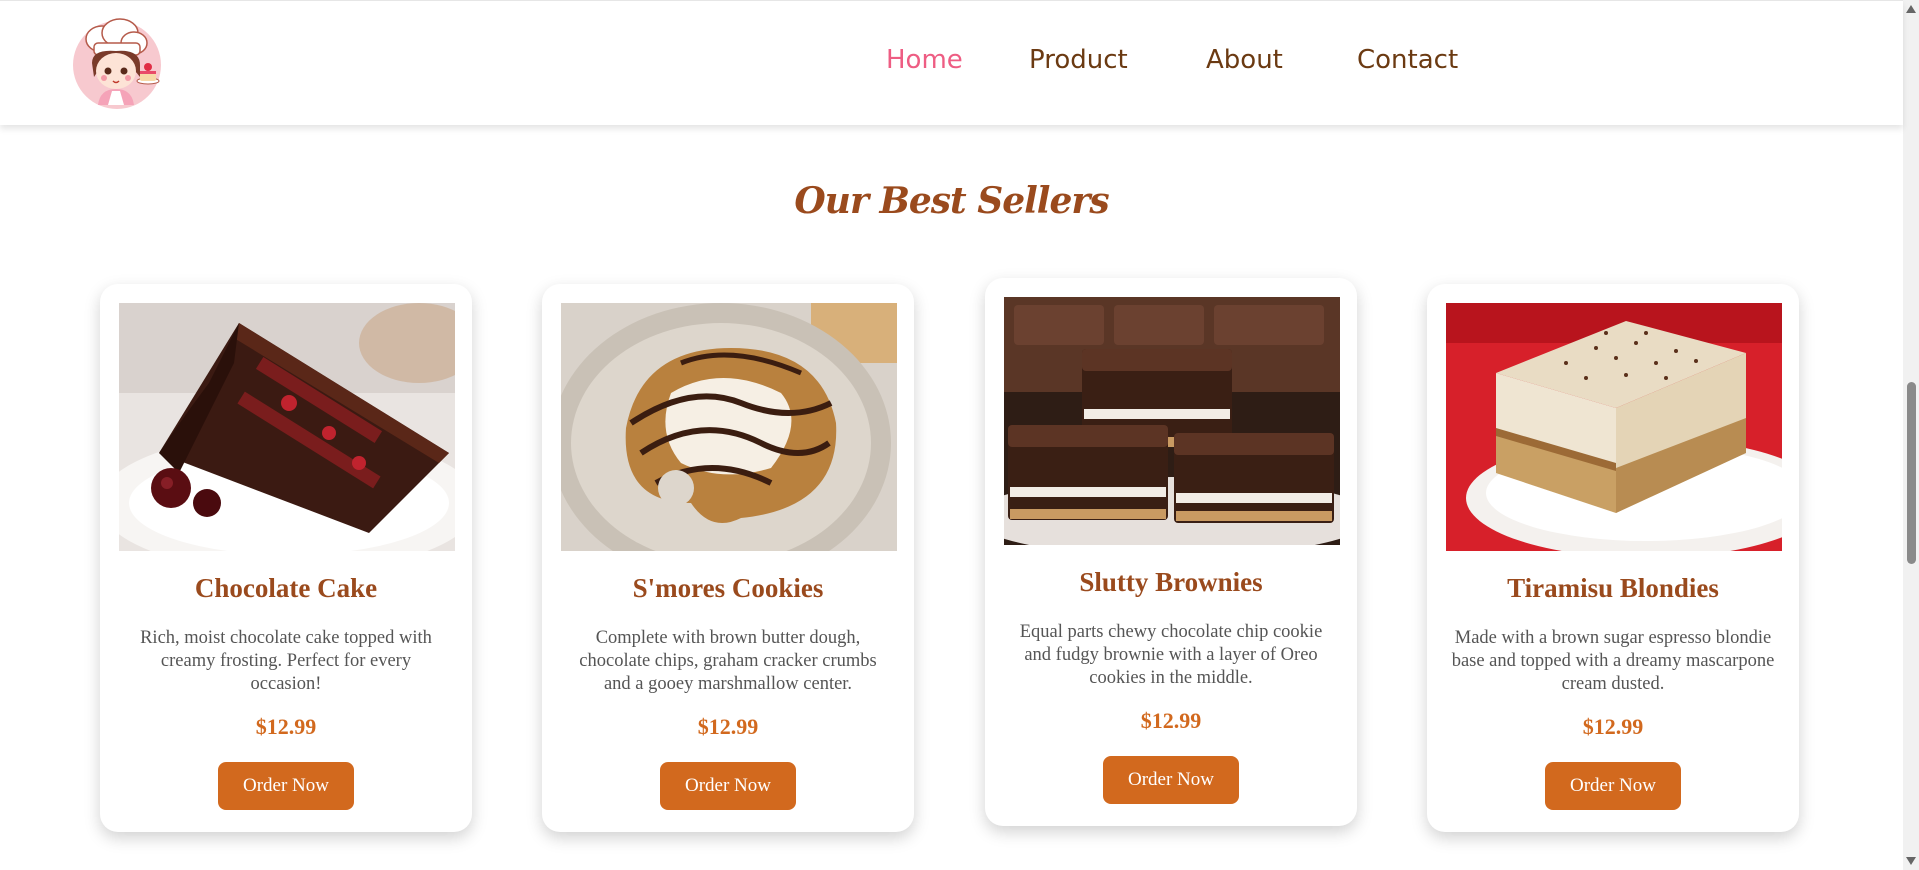 The image size is (1919, 870). Describe the element at coordinates (1244, 60) in the screenshot. I see `nav-about-link: About` at that location.